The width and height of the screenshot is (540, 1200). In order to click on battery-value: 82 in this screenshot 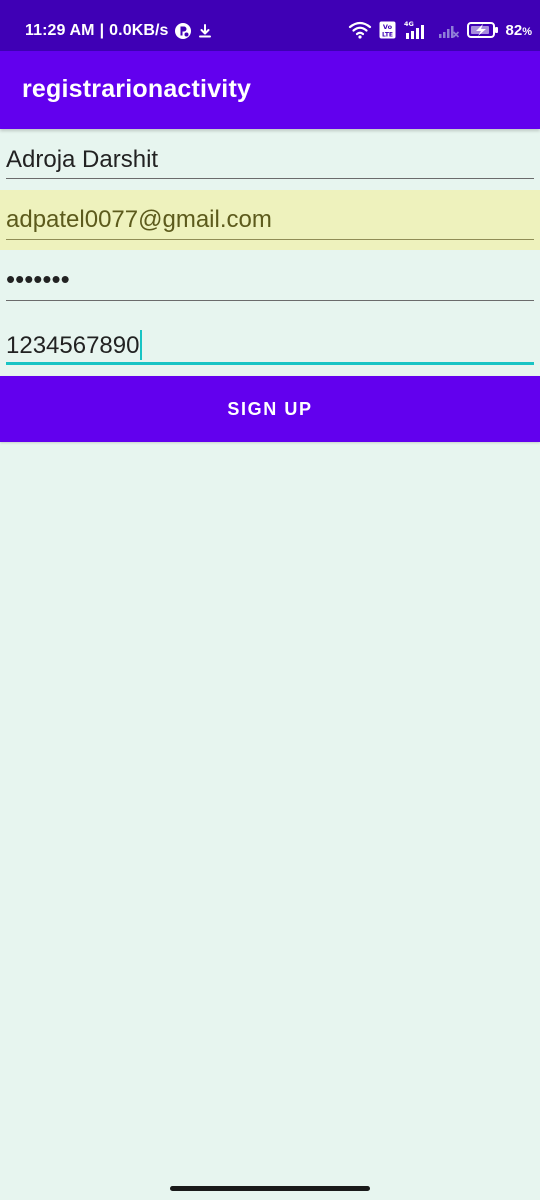, I will do `click(514, 30)`.